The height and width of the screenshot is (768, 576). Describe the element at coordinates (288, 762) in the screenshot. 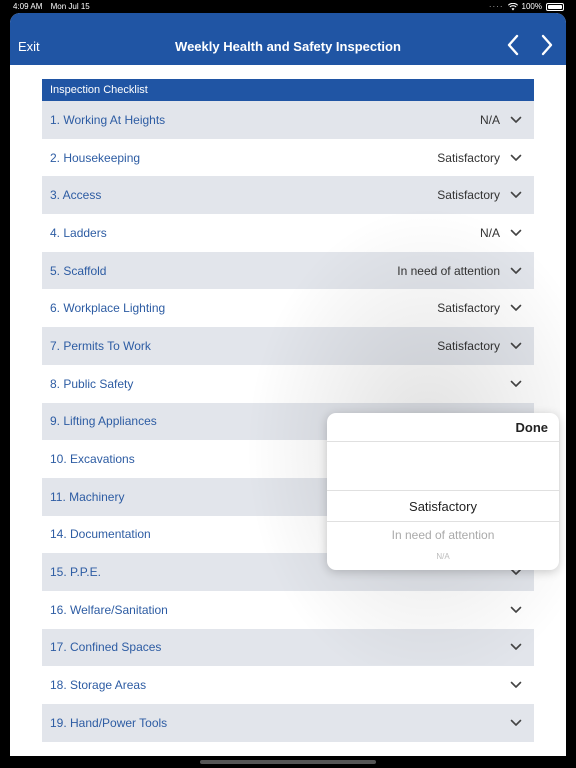

I see `home-indicator` at that location.